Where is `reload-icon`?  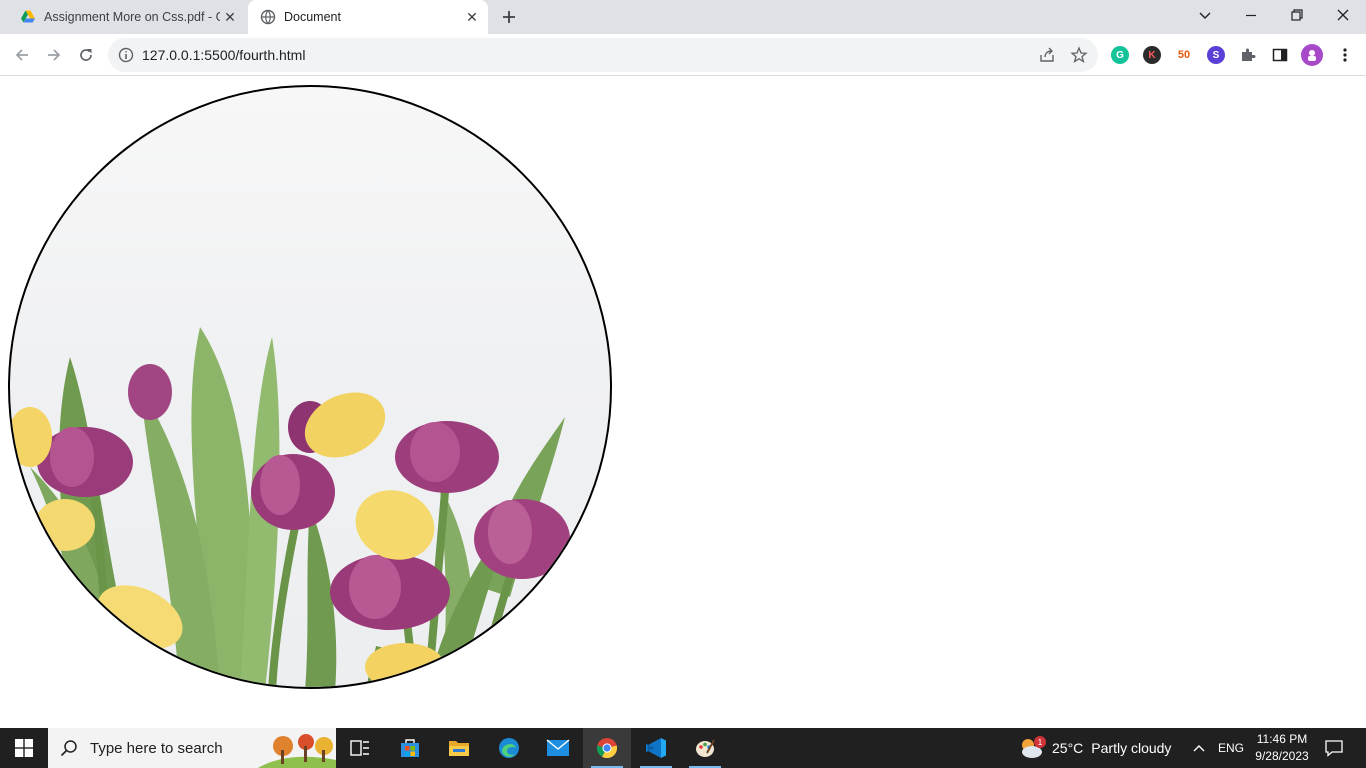
reload-icon is located at coordinates (86, 55).